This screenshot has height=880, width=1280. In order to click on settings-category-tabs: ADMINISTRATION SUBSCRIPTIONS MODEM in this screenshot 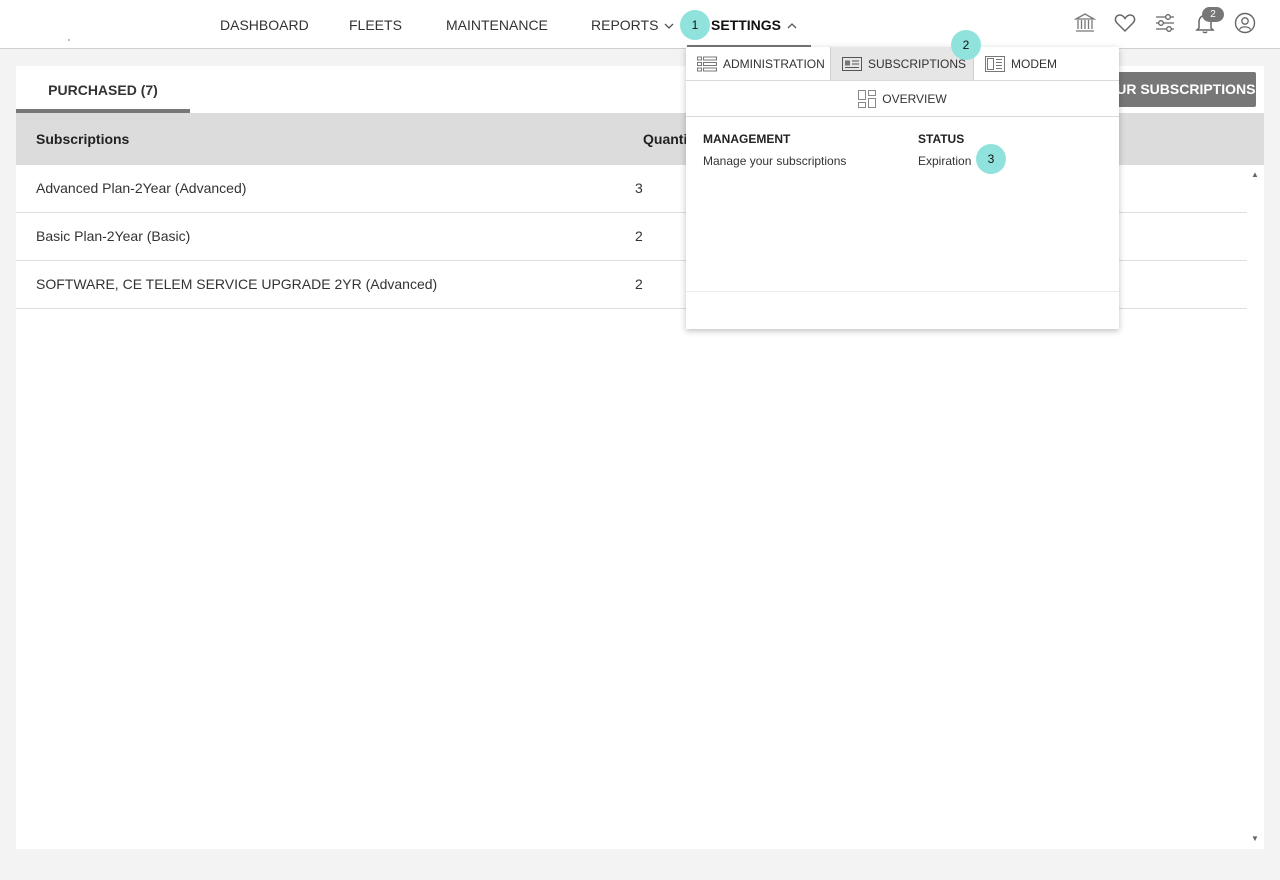, I will do `click(902, 64)`.